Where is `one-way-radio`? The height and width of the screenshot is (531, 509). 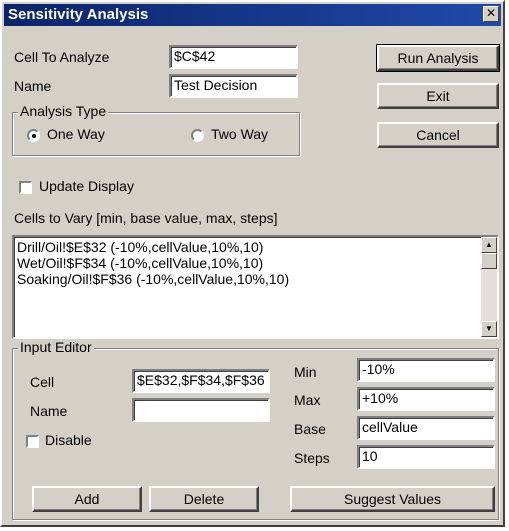 one-way-radio is located at coordinates (33, 135).